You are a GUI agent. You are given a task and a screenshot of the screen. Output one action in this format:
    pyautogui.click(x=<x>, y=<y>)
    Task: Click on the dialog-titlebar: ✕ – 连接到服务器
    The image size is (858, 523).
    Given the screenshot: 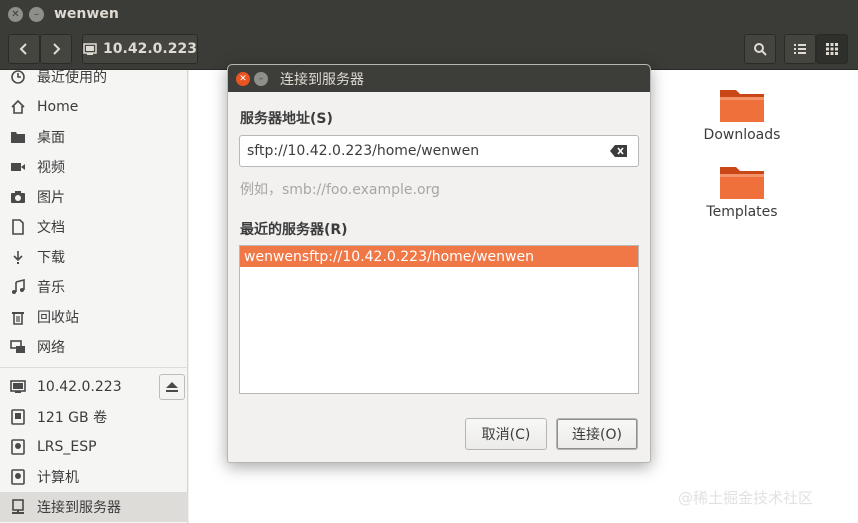 What is the action you would take?
    pyautogui.click(x=439, y=78)
    